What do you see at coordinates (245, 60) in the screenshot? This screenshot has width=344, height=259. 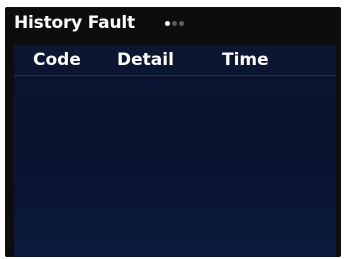 I see `column-header-time: Time` at bounding box center [245, 60].